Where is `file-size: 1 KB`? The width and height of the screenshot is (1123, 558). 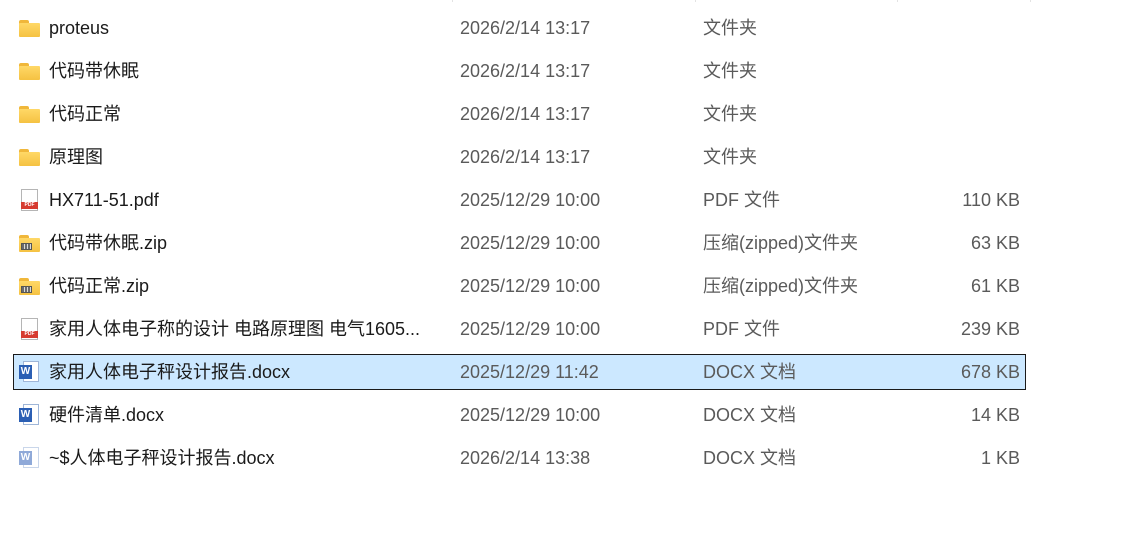
file-size: 1 KB is located at coordinates (1000, 458).